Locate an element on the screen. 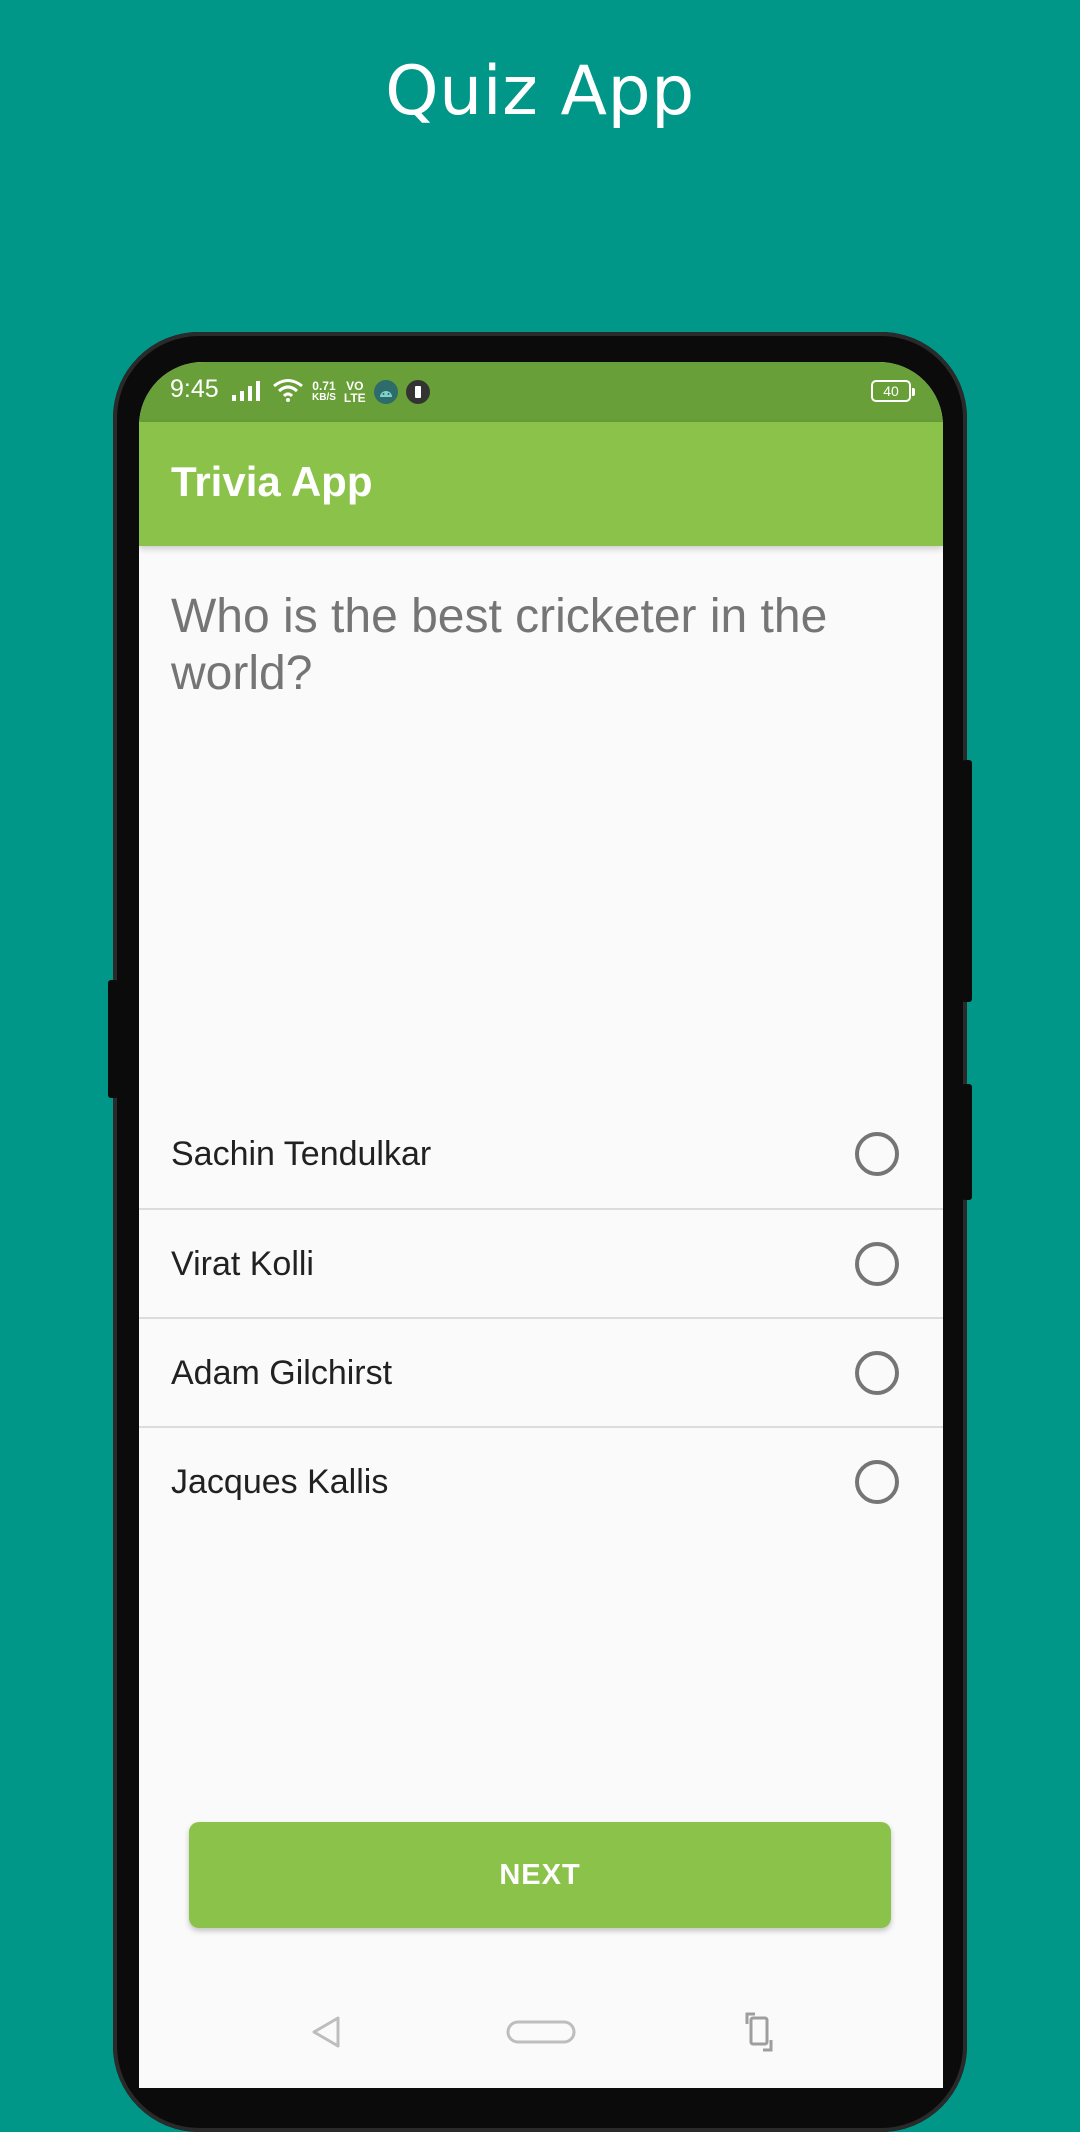 This screenshot has height=2132, width=1080. battery-icon: 40 is located at coordinates (893, 391).